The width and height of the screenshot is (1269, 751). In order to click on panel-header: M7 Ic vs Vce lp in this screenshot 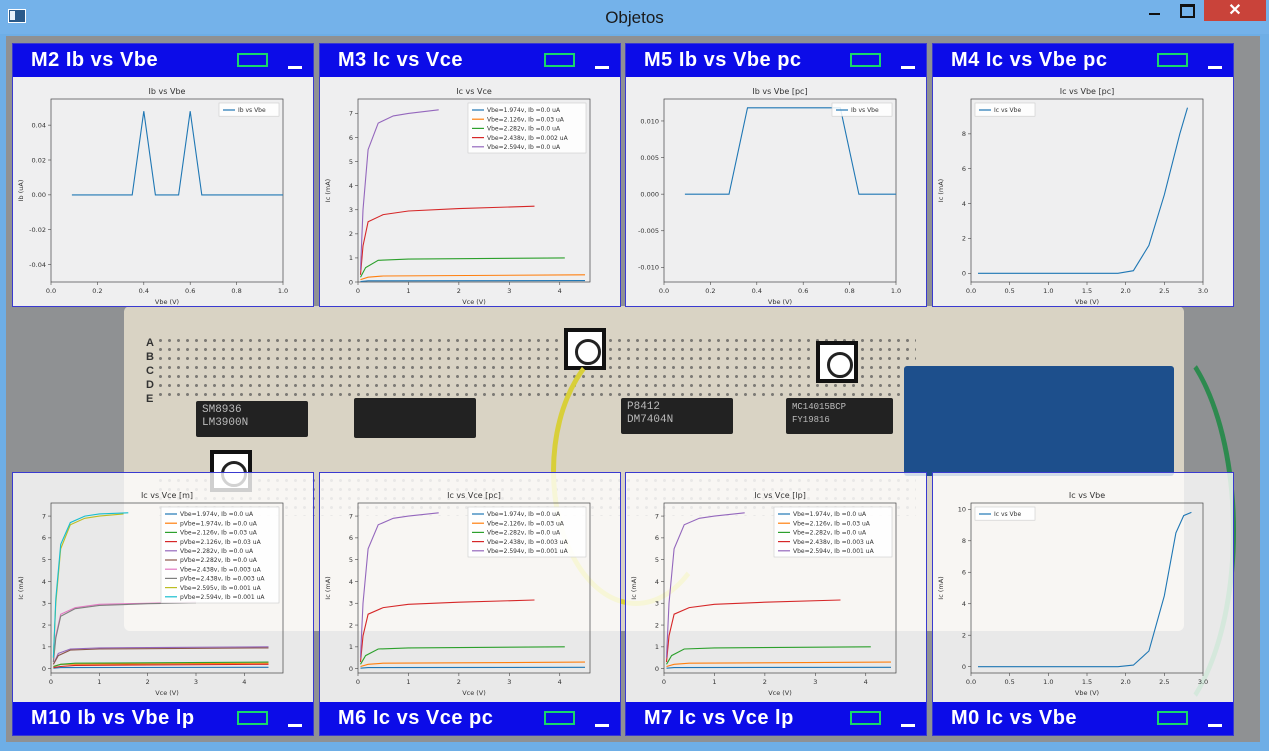, I will do `click(776, 718)`.